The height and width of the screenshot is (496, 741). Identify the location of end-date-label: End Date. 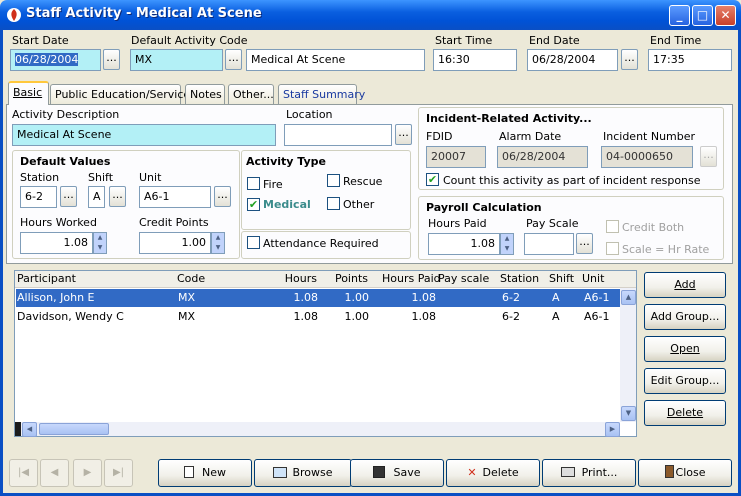
(554, 40).